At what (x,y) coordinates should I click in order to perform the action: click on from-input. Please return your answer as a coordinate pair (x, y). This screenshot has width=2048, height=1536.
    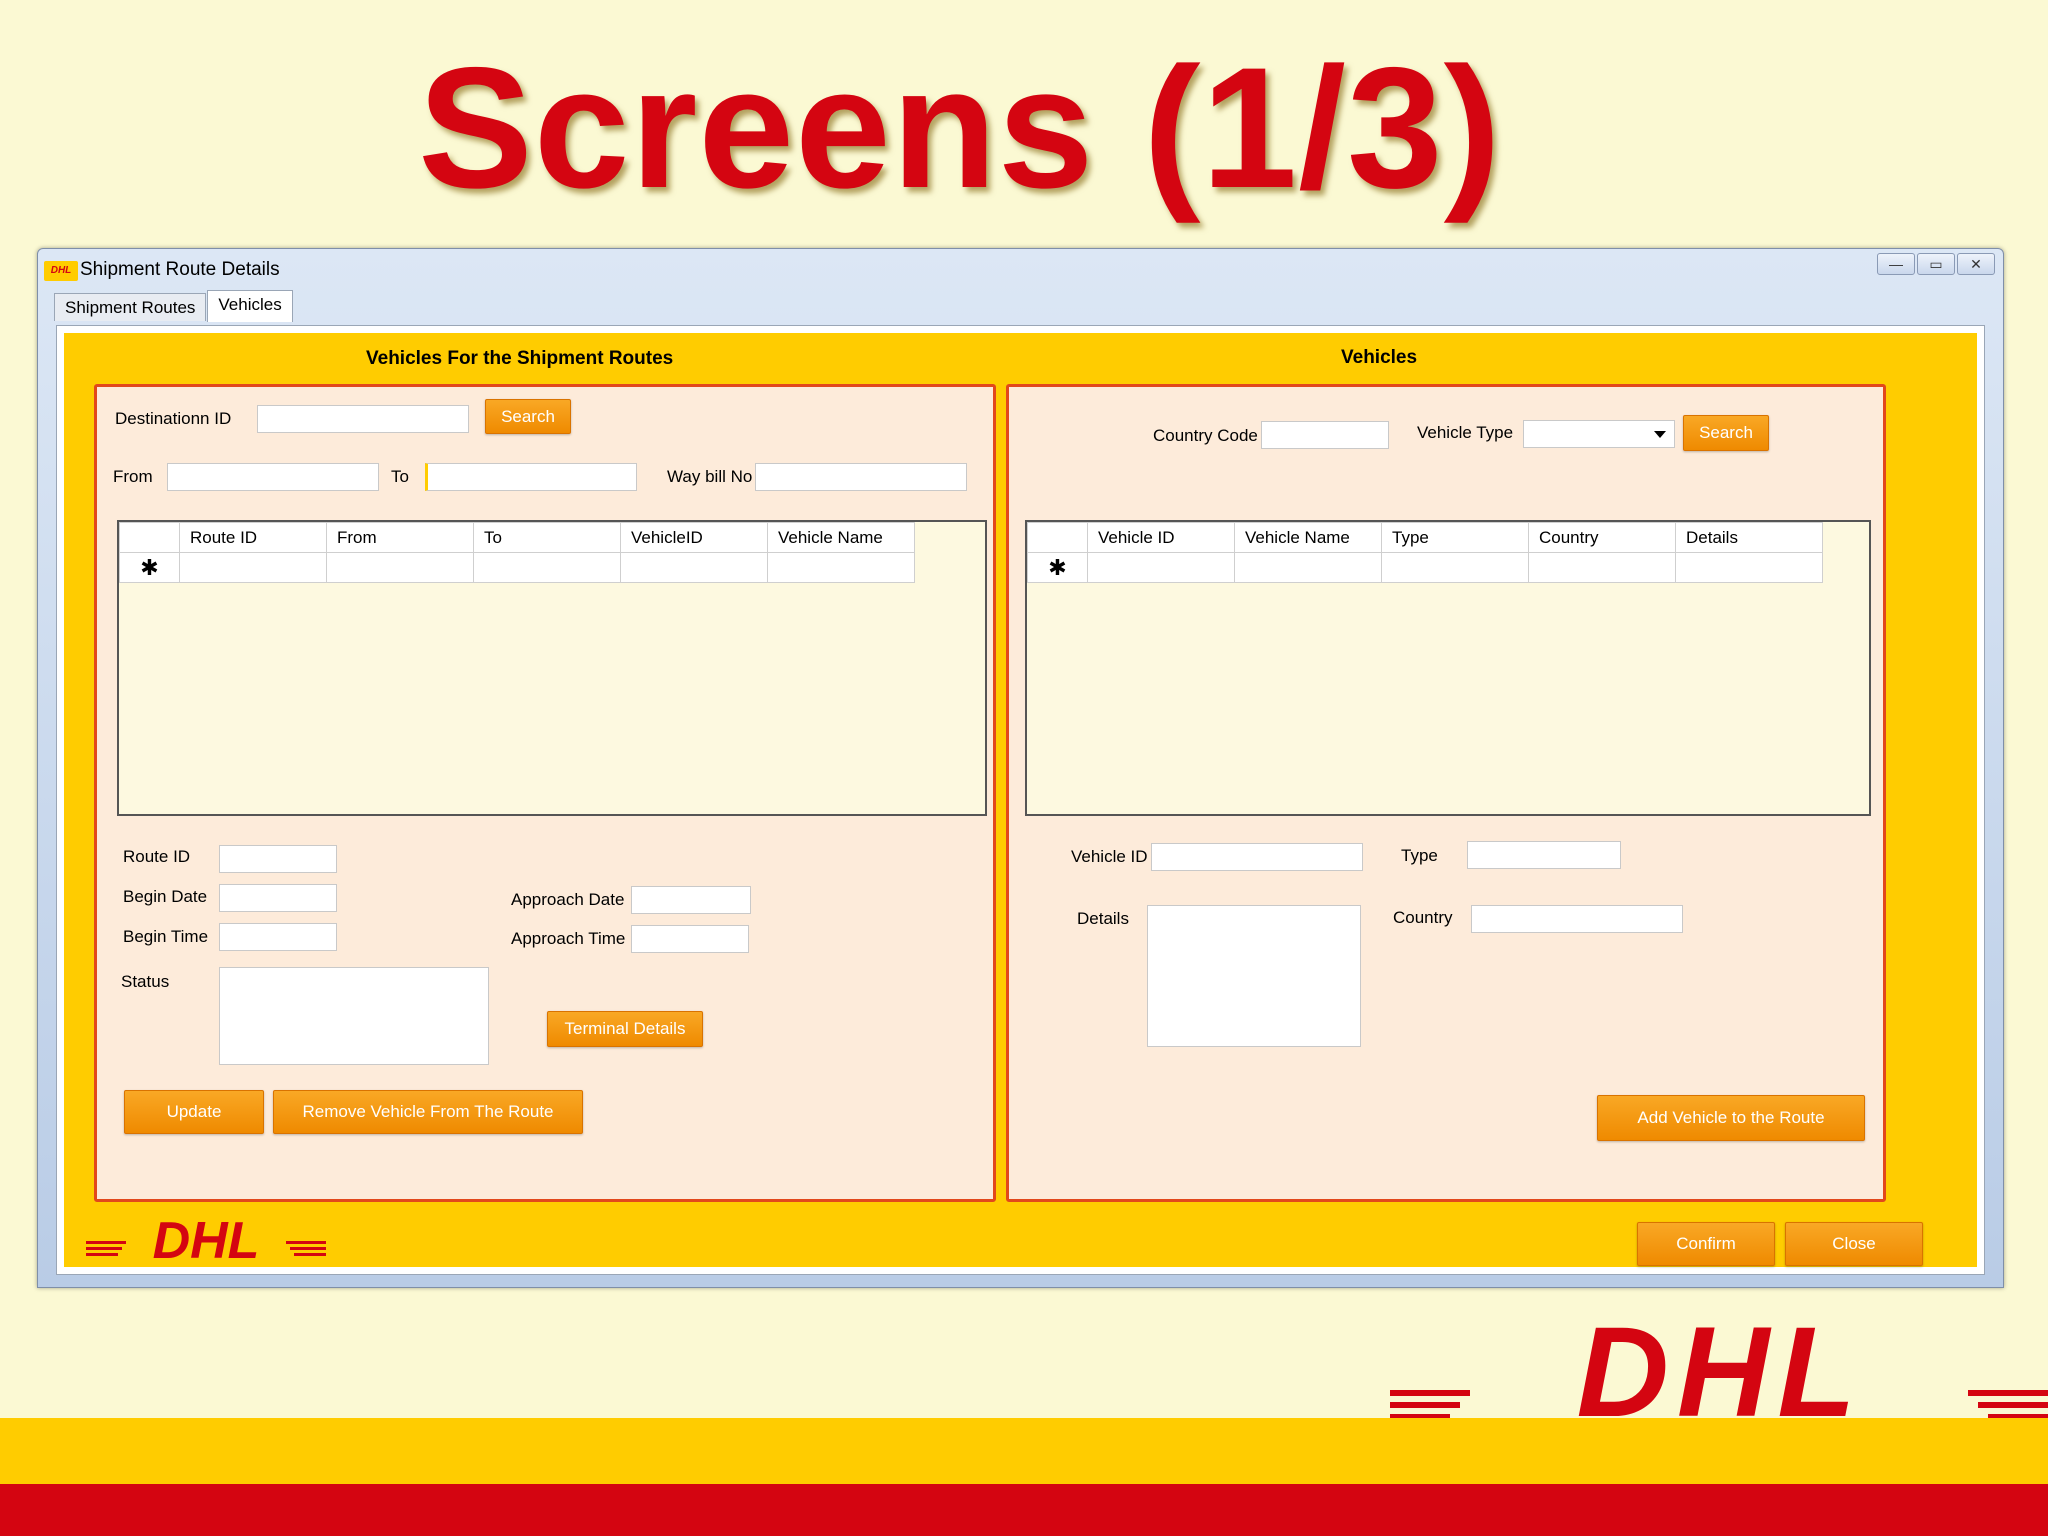
    Looking at the image, I should click on (273, 477).